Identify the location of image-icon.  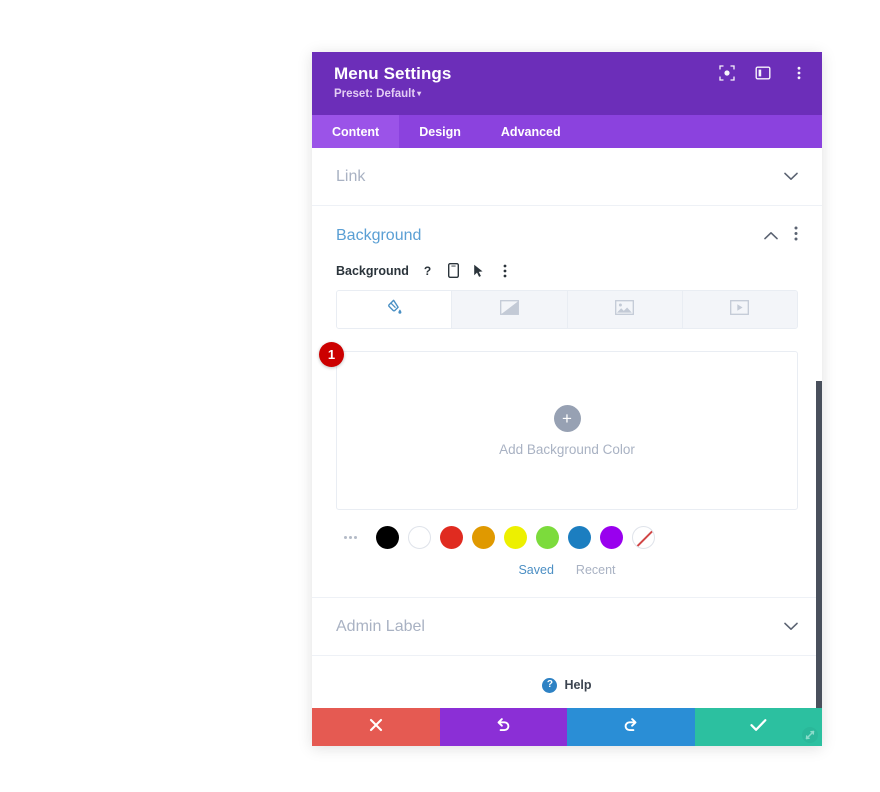
(625, 309).